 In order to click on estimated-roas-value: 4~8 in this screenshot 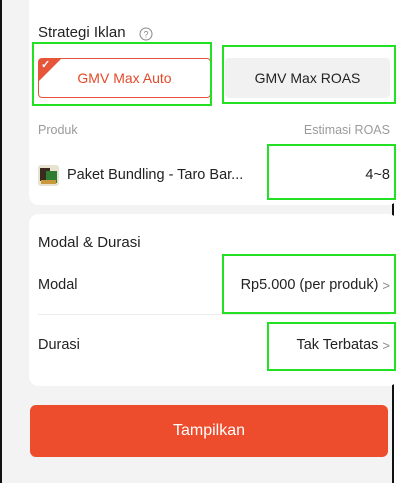, I will do `click(377, 175)`.